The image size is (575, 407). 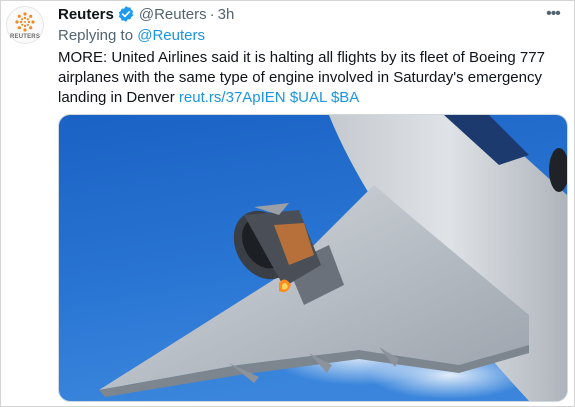 I want to click on article-link: reut.rs/37ApIEN, so click(x=232, y=97).